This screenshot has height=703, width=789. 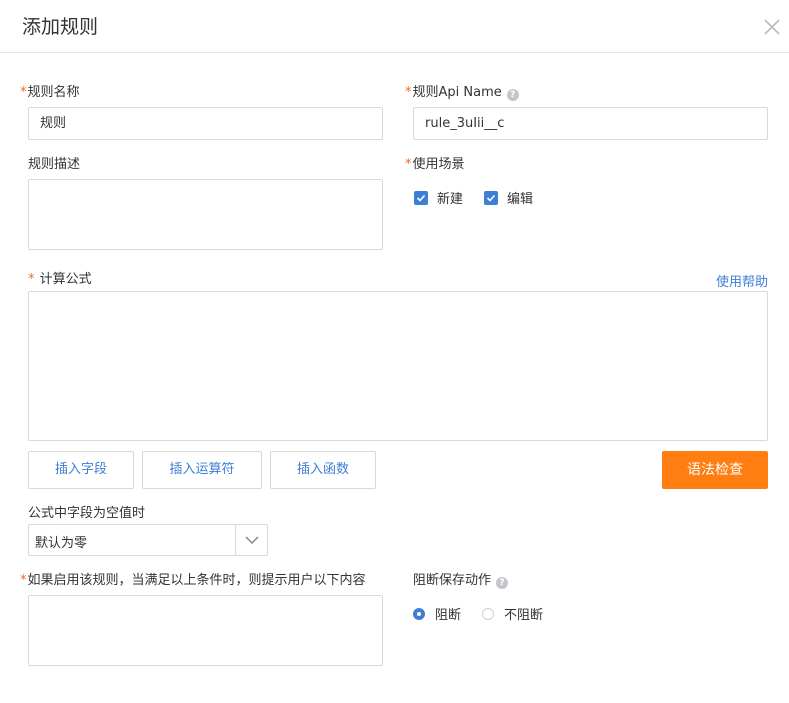 What do you see at coordinates (193, 580) in the screenshot?
I see `prompt-label: *如果启用该规则，当满足以上条件时，则提示用户以下内容` at bounding box center [193, 580].